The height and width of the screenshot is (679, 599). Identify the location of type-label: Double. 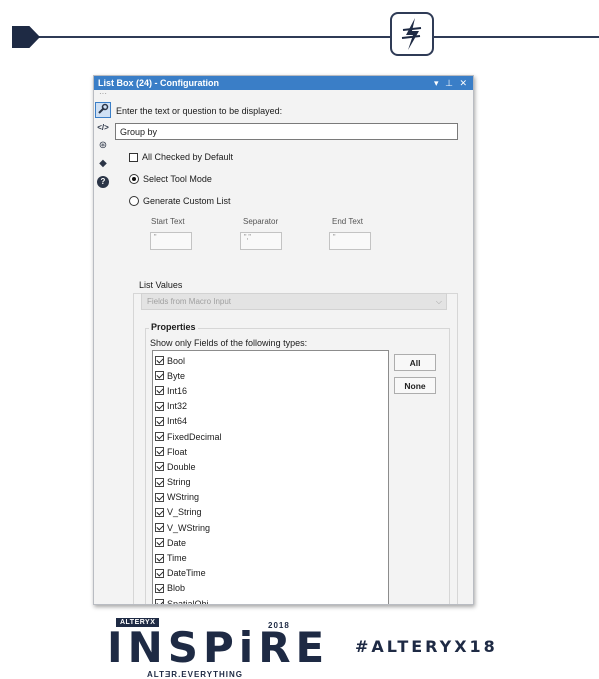
(181, 466).